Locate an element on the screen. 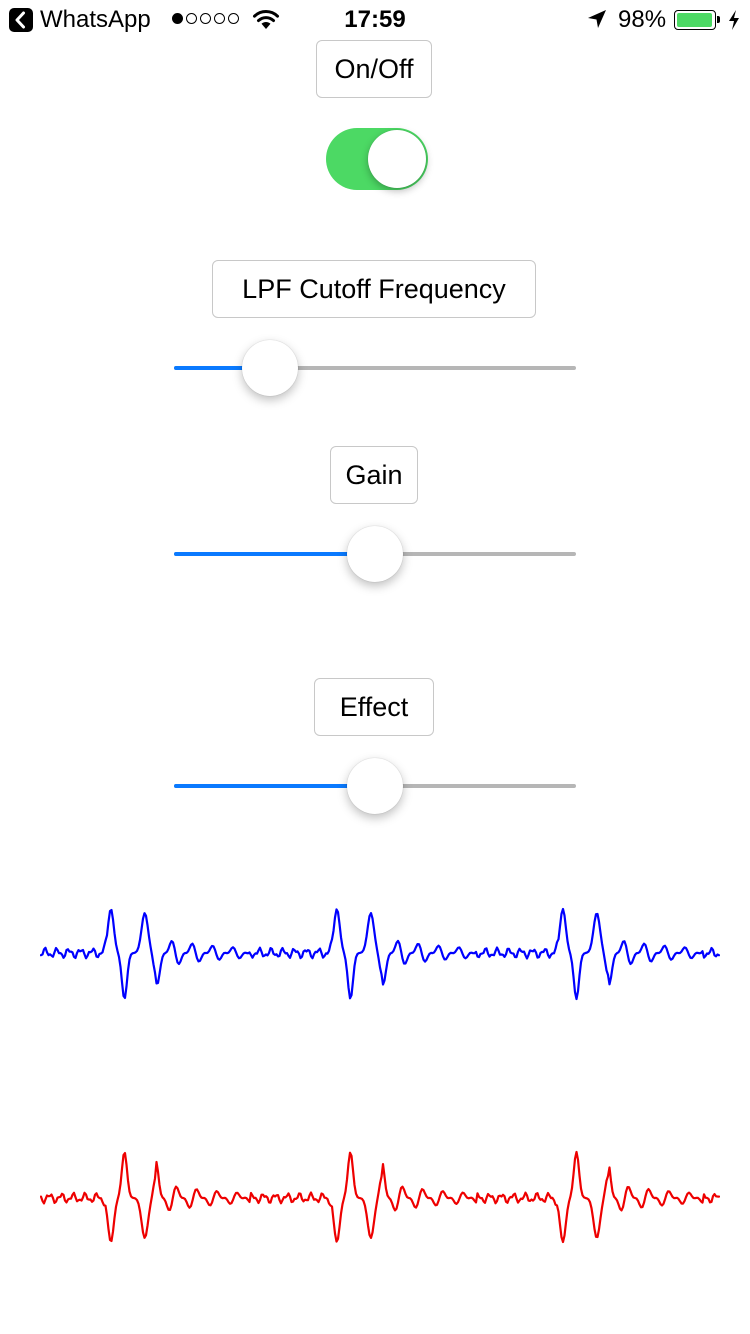 This screenshot has height=1334, width=750. gain-label: Gain is located at coordinates (374, 475).